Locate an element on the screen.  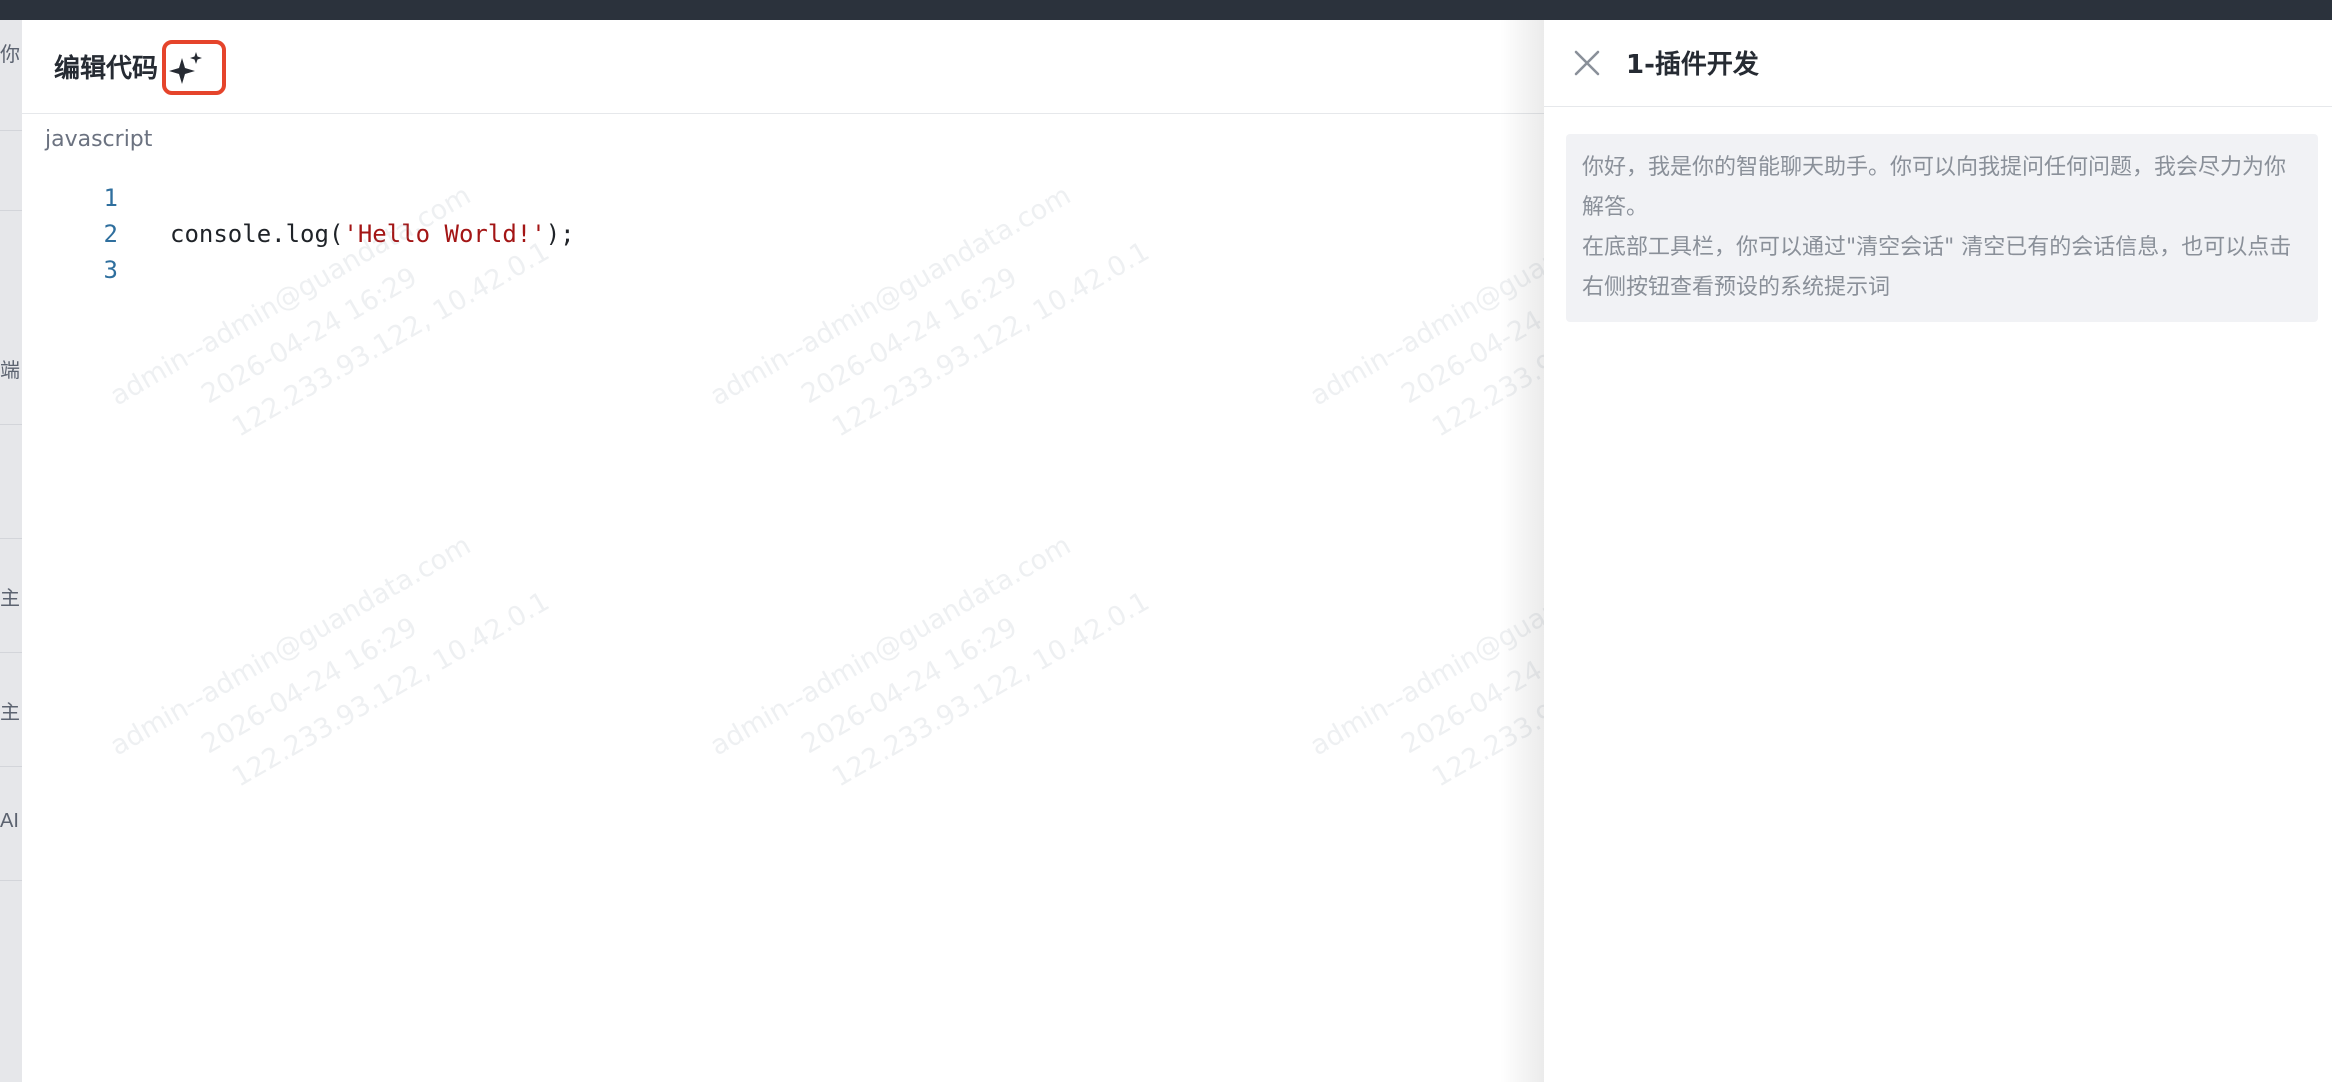
close-icon is located at coordinates (1587, 63).